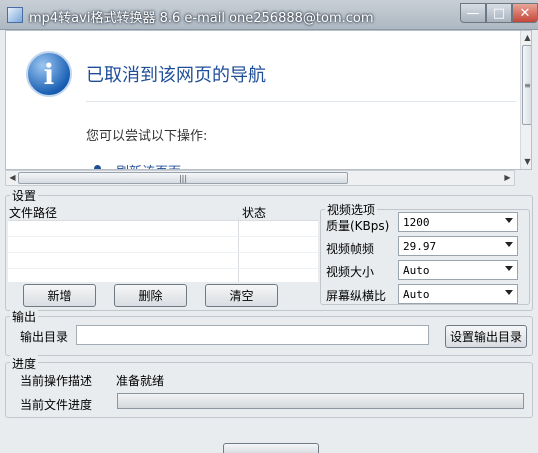 Image resolution: width=538 pixels, height=453 pixels. What do you see at coordinates (416, 270) in the screenshot?
I see `video-size-value: Auto` at bounding box center [416, 270].